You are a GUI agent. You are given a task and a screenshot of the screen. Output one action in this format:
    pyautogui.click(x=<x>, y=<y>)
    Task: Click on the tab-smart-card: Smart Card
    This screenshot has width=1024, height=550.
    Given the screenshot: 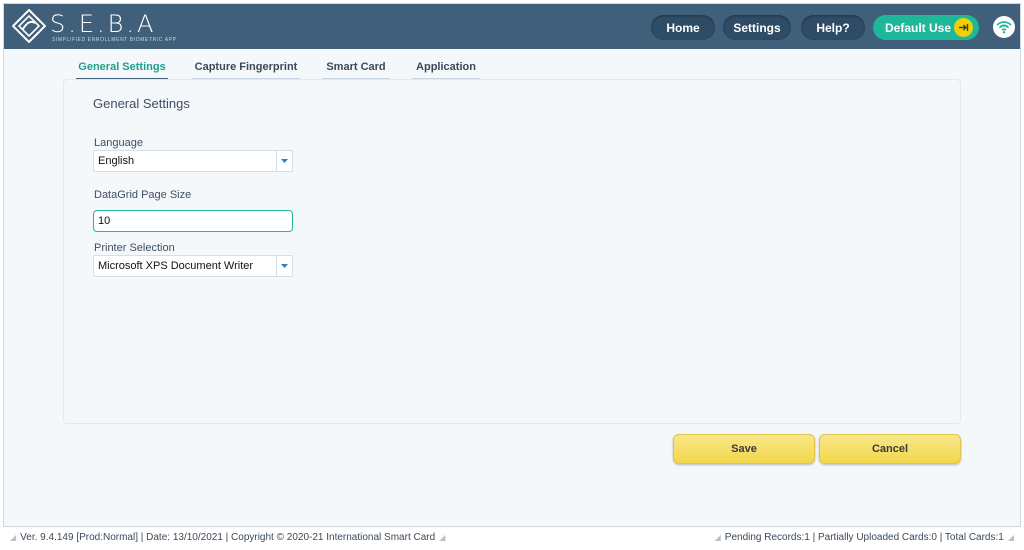 What is the action you would take?
    pyautogui.click(x=356, y=71)
    